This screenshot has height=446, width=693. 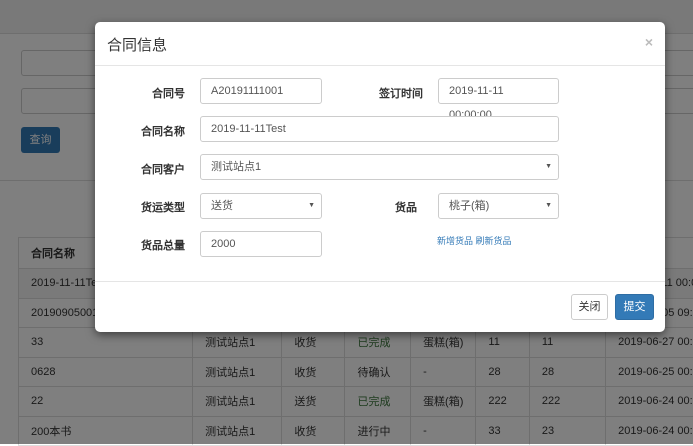 I want to click on contract-no-input: A20191111001, so click(x=261, y=91).